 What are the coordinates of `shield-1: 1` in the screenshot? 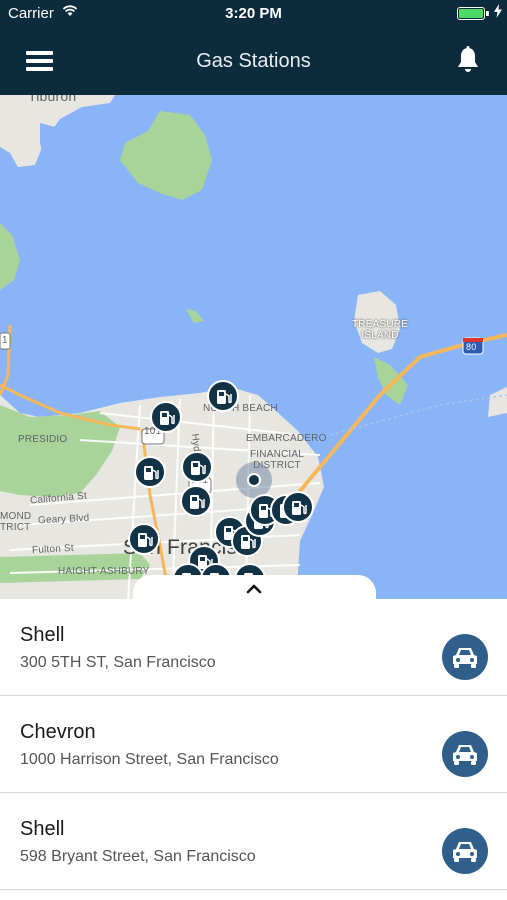 It's located at (5, 340).